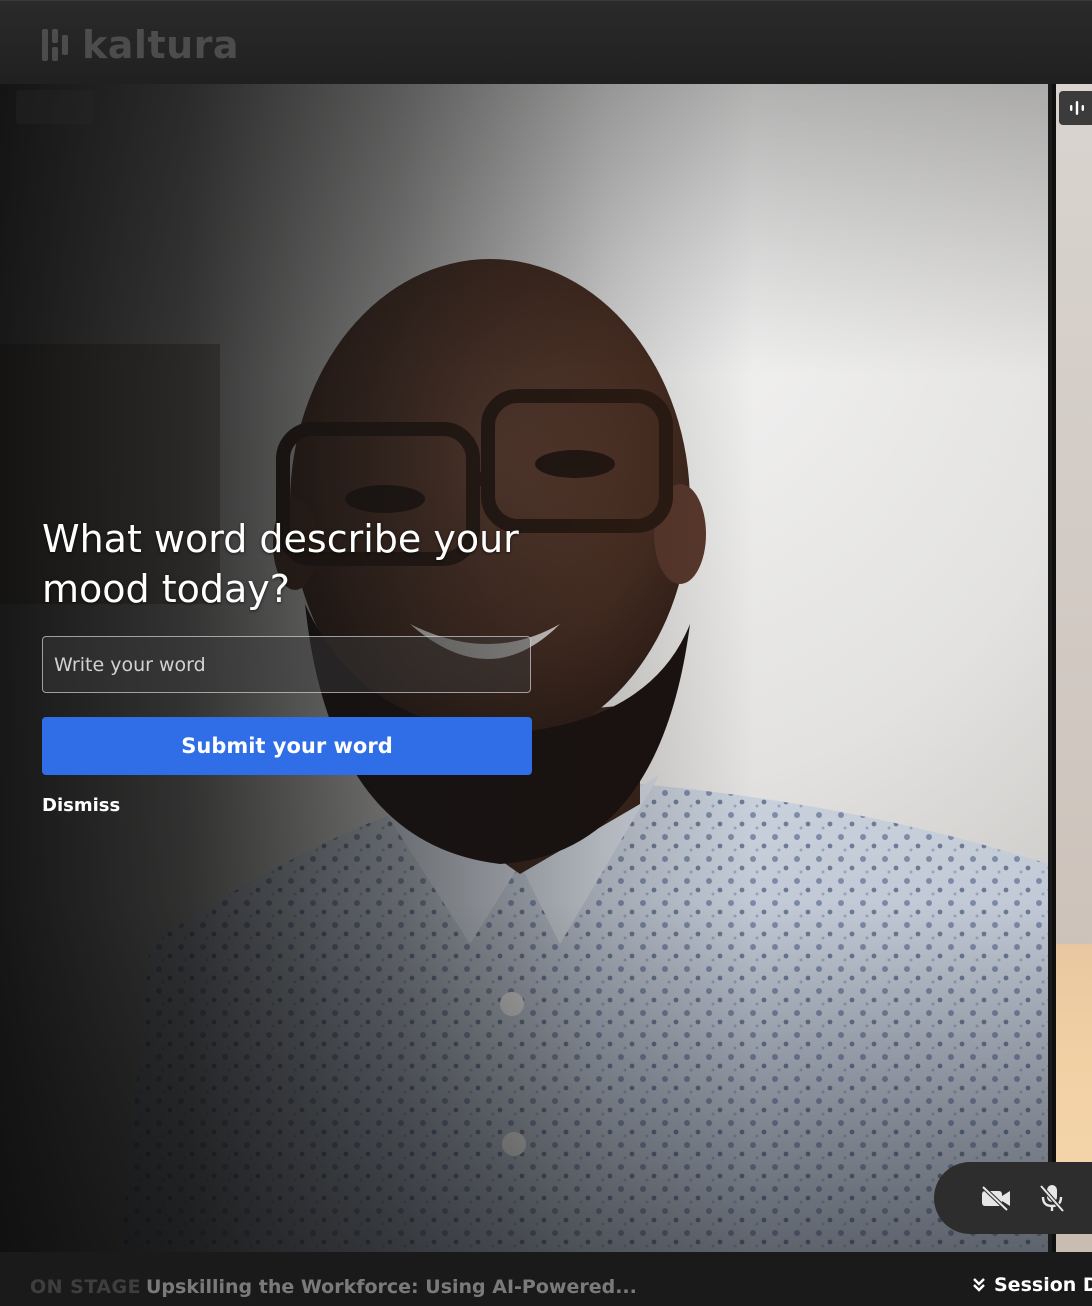  I want to click on audio-wave-icon, so click(1077, 108).